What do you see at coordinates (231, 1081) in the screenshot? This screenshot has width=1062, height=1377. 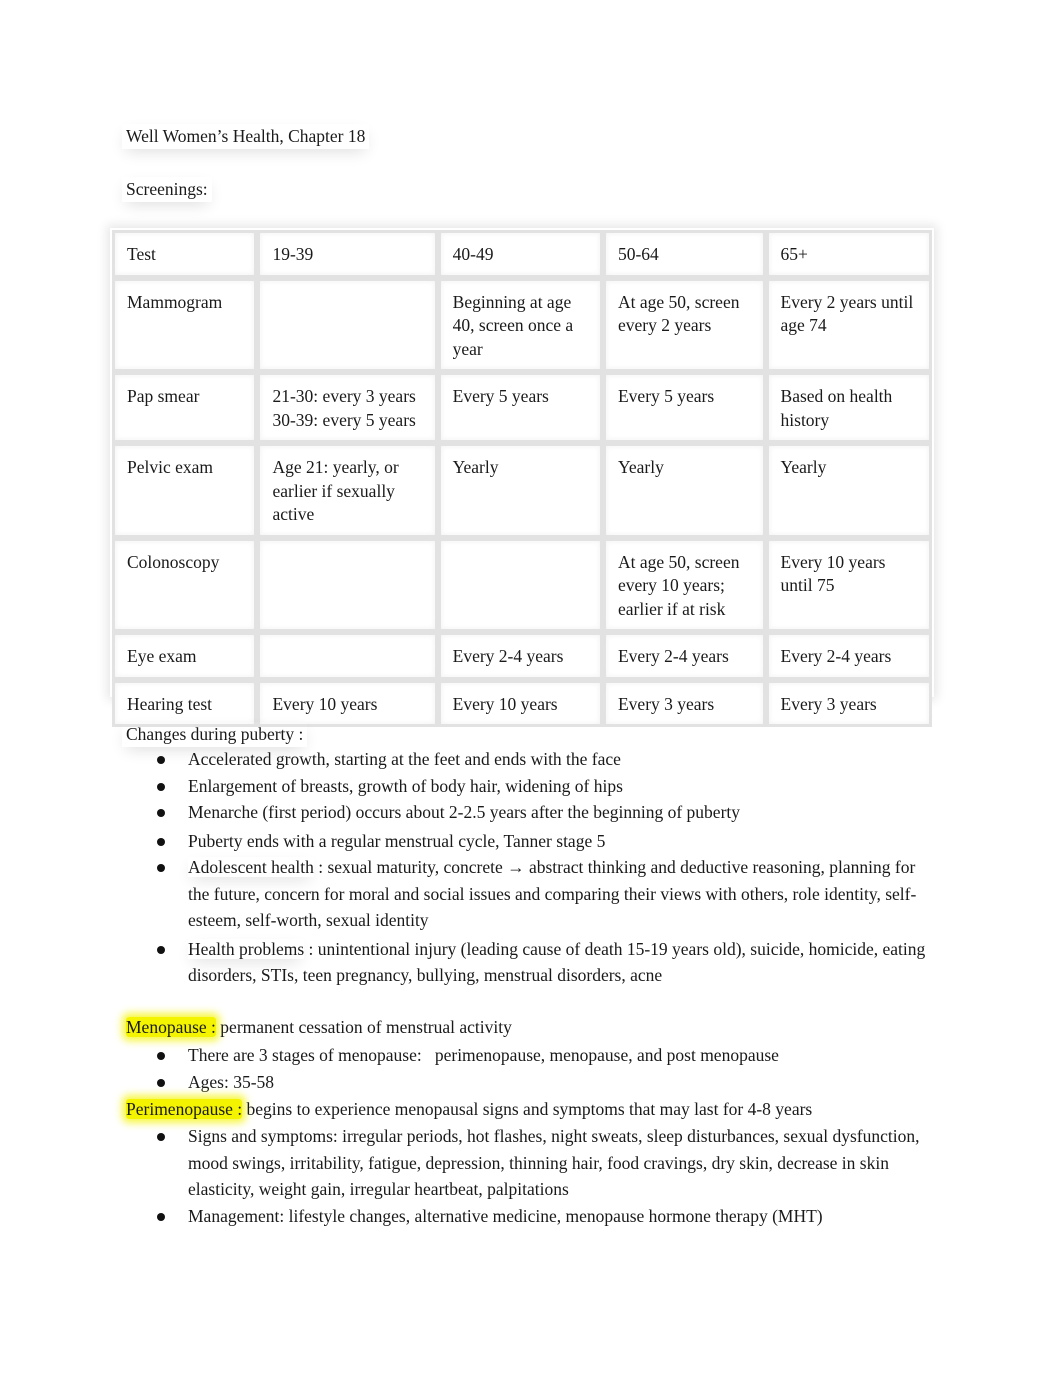 I see `list-item-text: Ages: 35-58` at bounding box center [231, 1081].